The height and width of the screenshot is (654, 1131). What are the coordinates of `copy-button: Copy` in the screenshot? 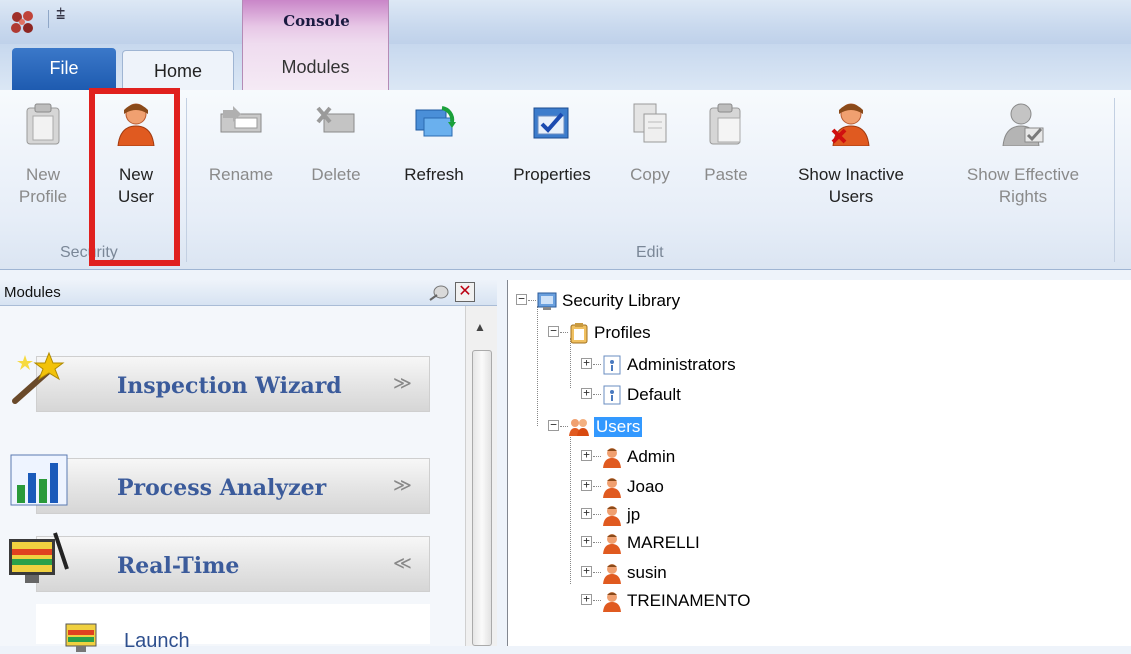 It's located at (650, 143).